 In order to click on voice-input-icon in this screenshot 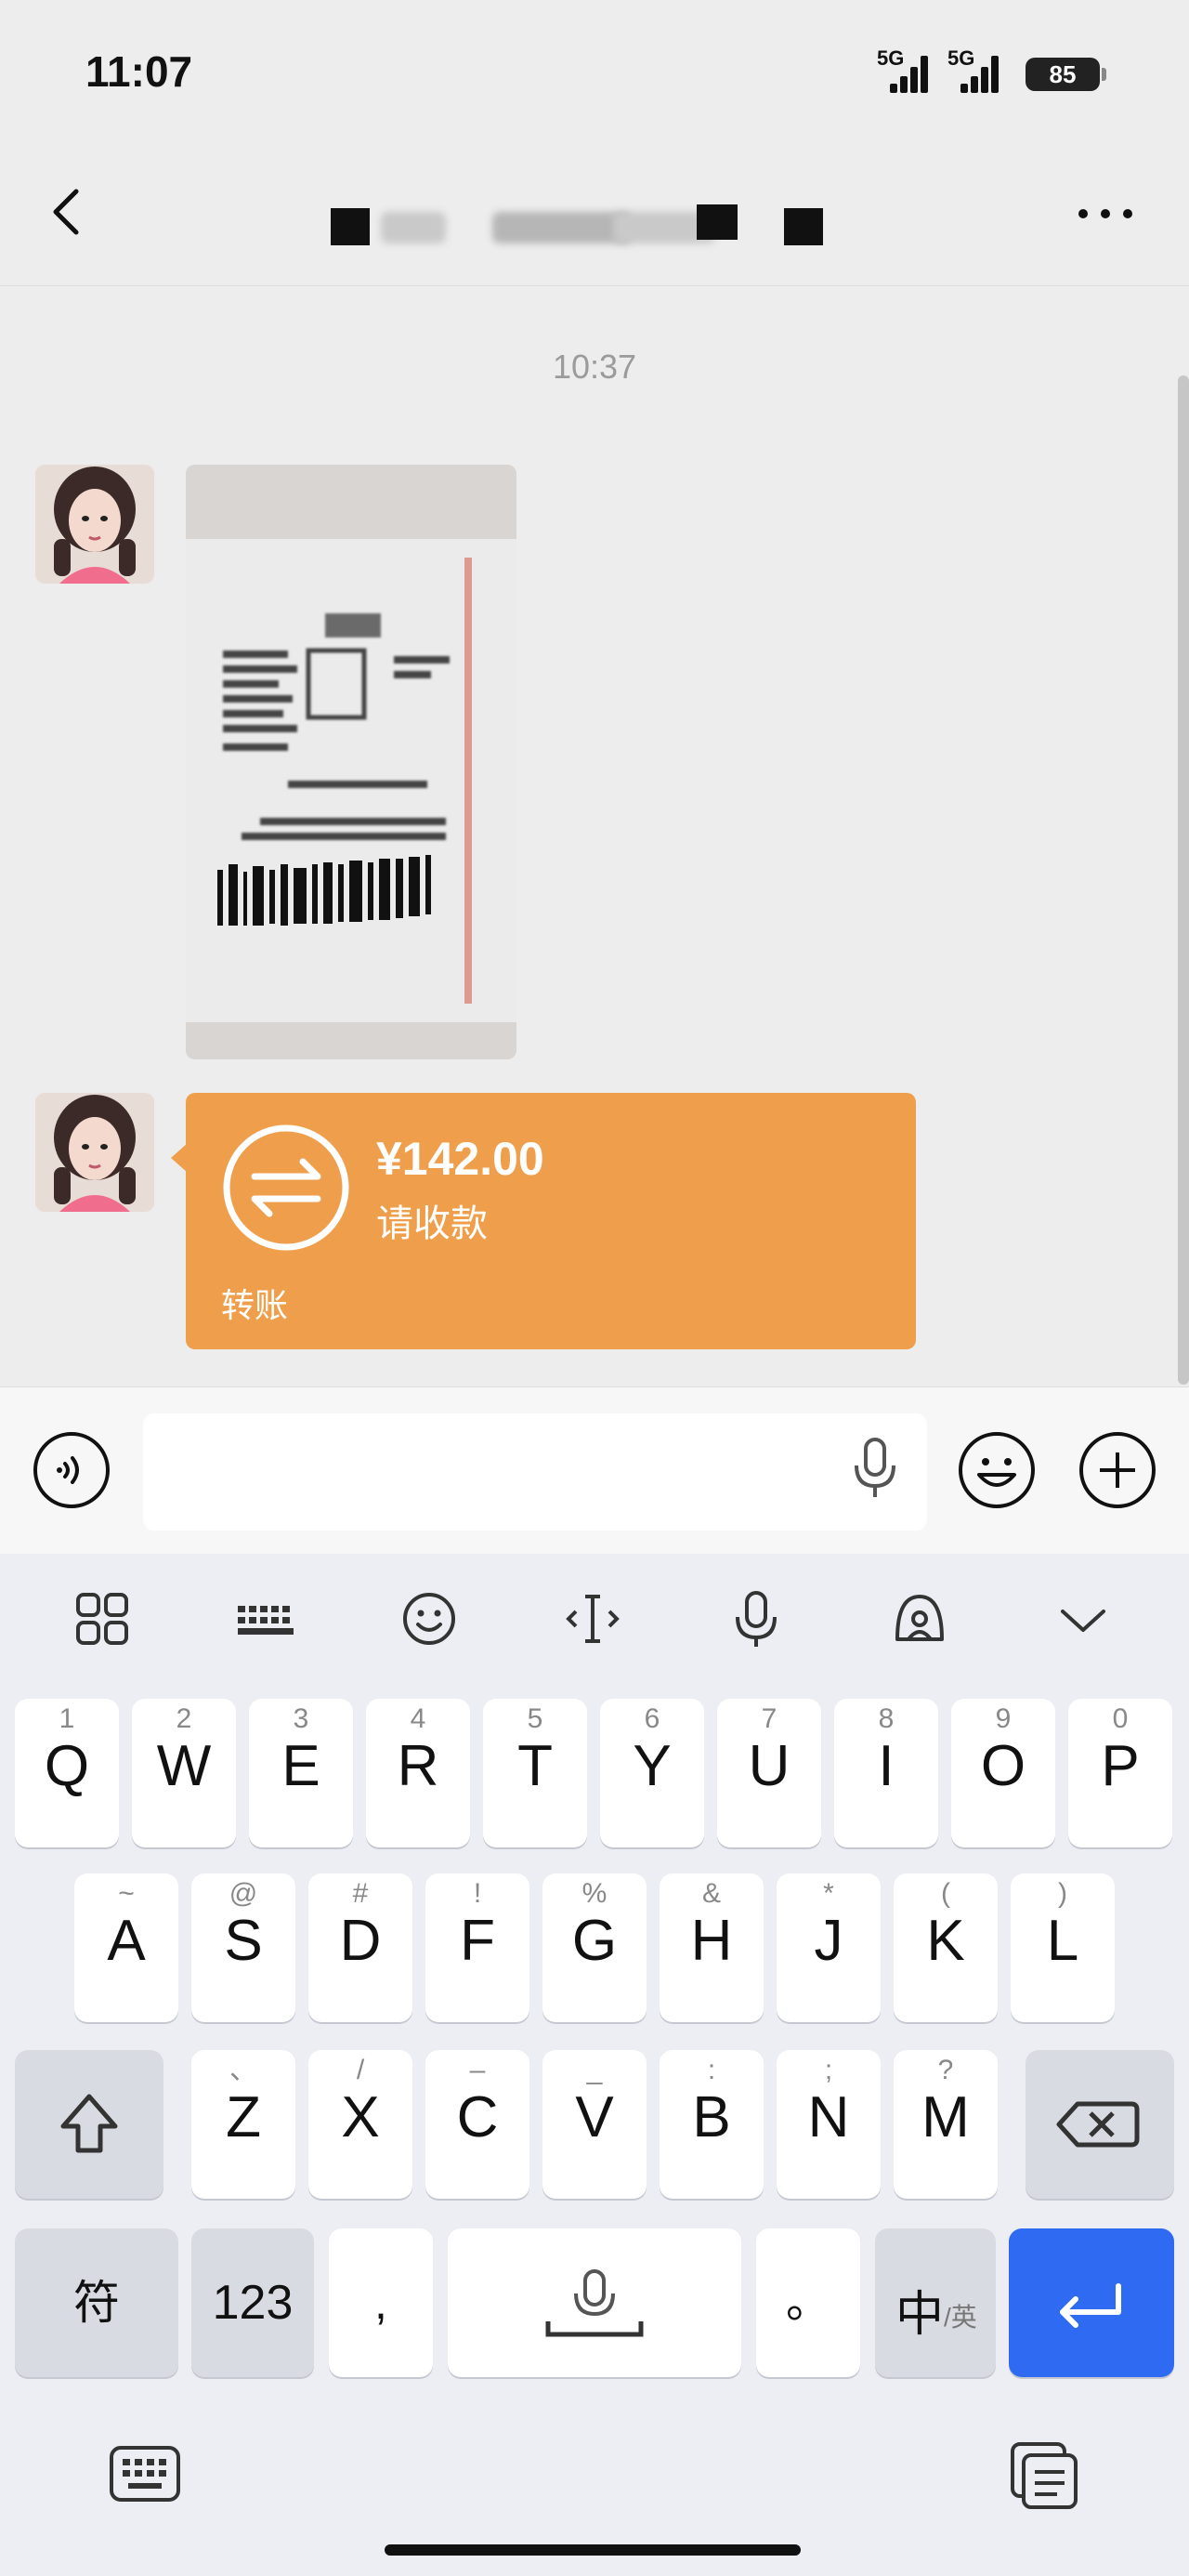, I will do `click(757, 1618)`.